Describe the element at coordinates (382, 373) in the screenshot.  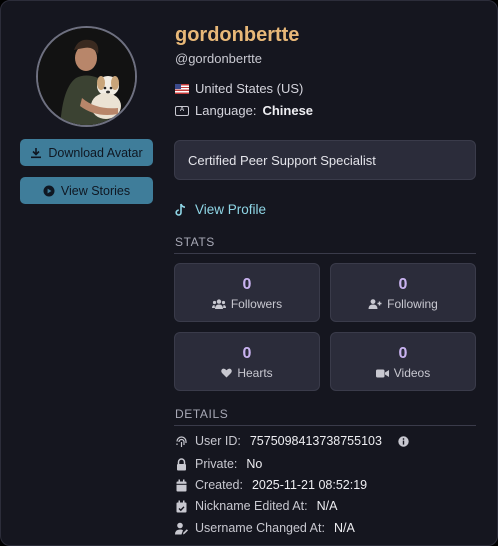
I see `video-icon` at that location.